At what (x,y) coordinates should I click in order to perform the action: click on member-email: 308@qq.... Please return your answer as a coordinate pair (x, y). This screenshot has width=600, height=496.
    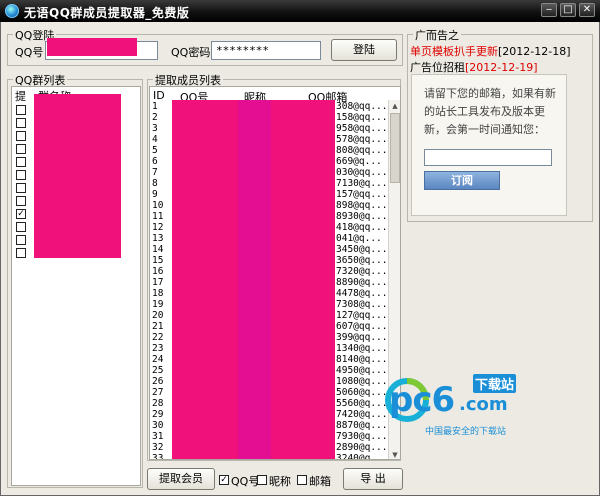
    Looking at the image, I should click on (362, 106).